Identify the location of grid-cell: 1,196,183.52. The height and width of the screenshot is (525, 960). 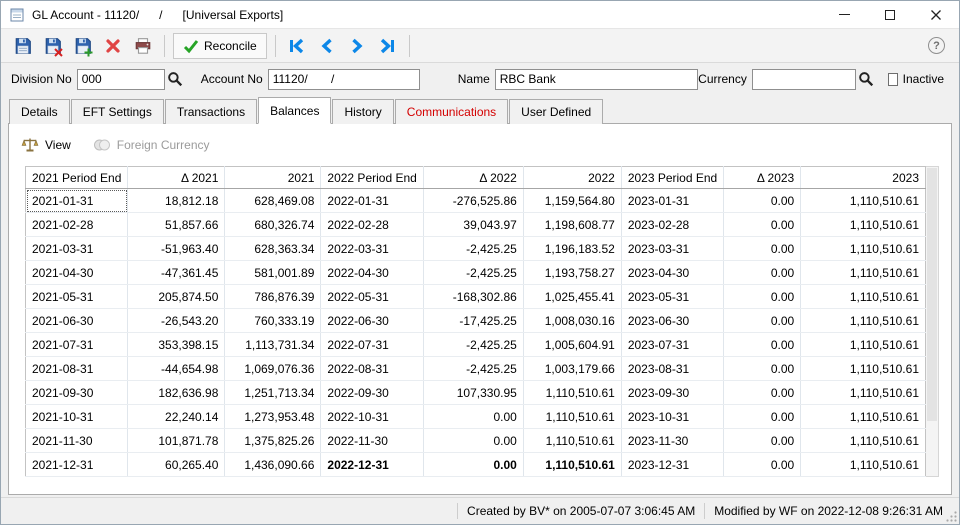
(572, 248).